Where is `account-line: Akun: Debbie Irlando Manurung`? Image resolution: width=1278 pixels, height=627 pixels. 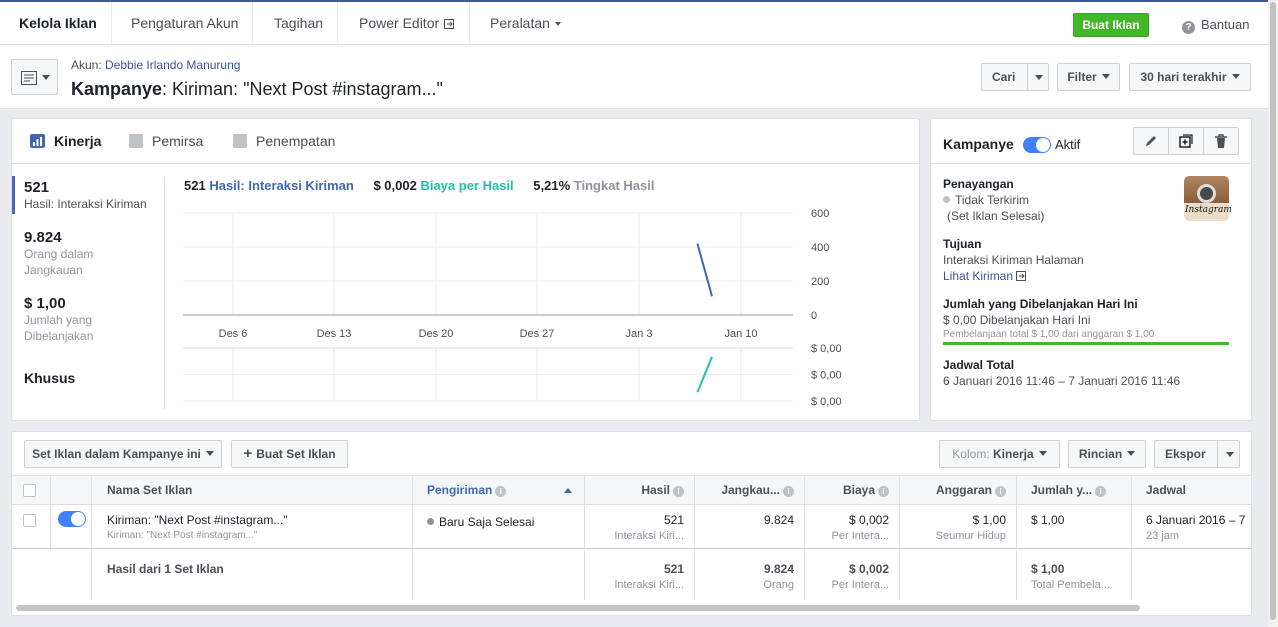 account-line: Akun: Debbie Irlando Manurung is located at coordinates (155, 65).